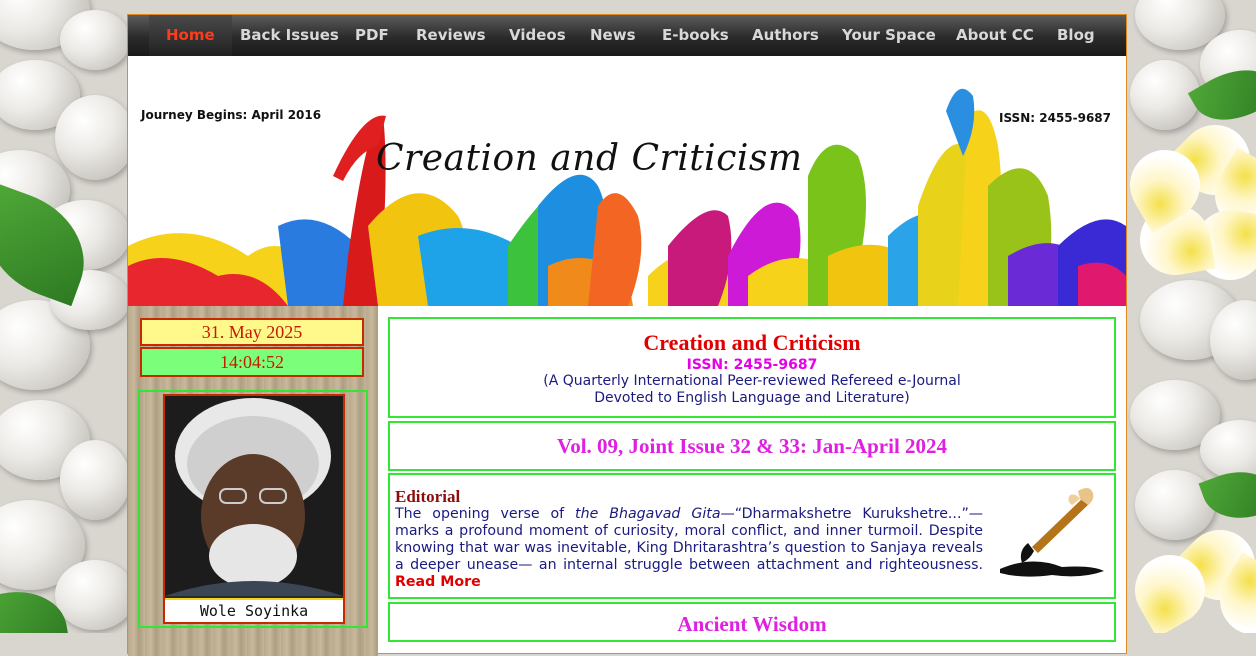 This screenshot has height=656, width=1256. What do you see at coordinates (613, 35) in the screenshot?
I see `nav-news: News` at bounding box center [613, 35].